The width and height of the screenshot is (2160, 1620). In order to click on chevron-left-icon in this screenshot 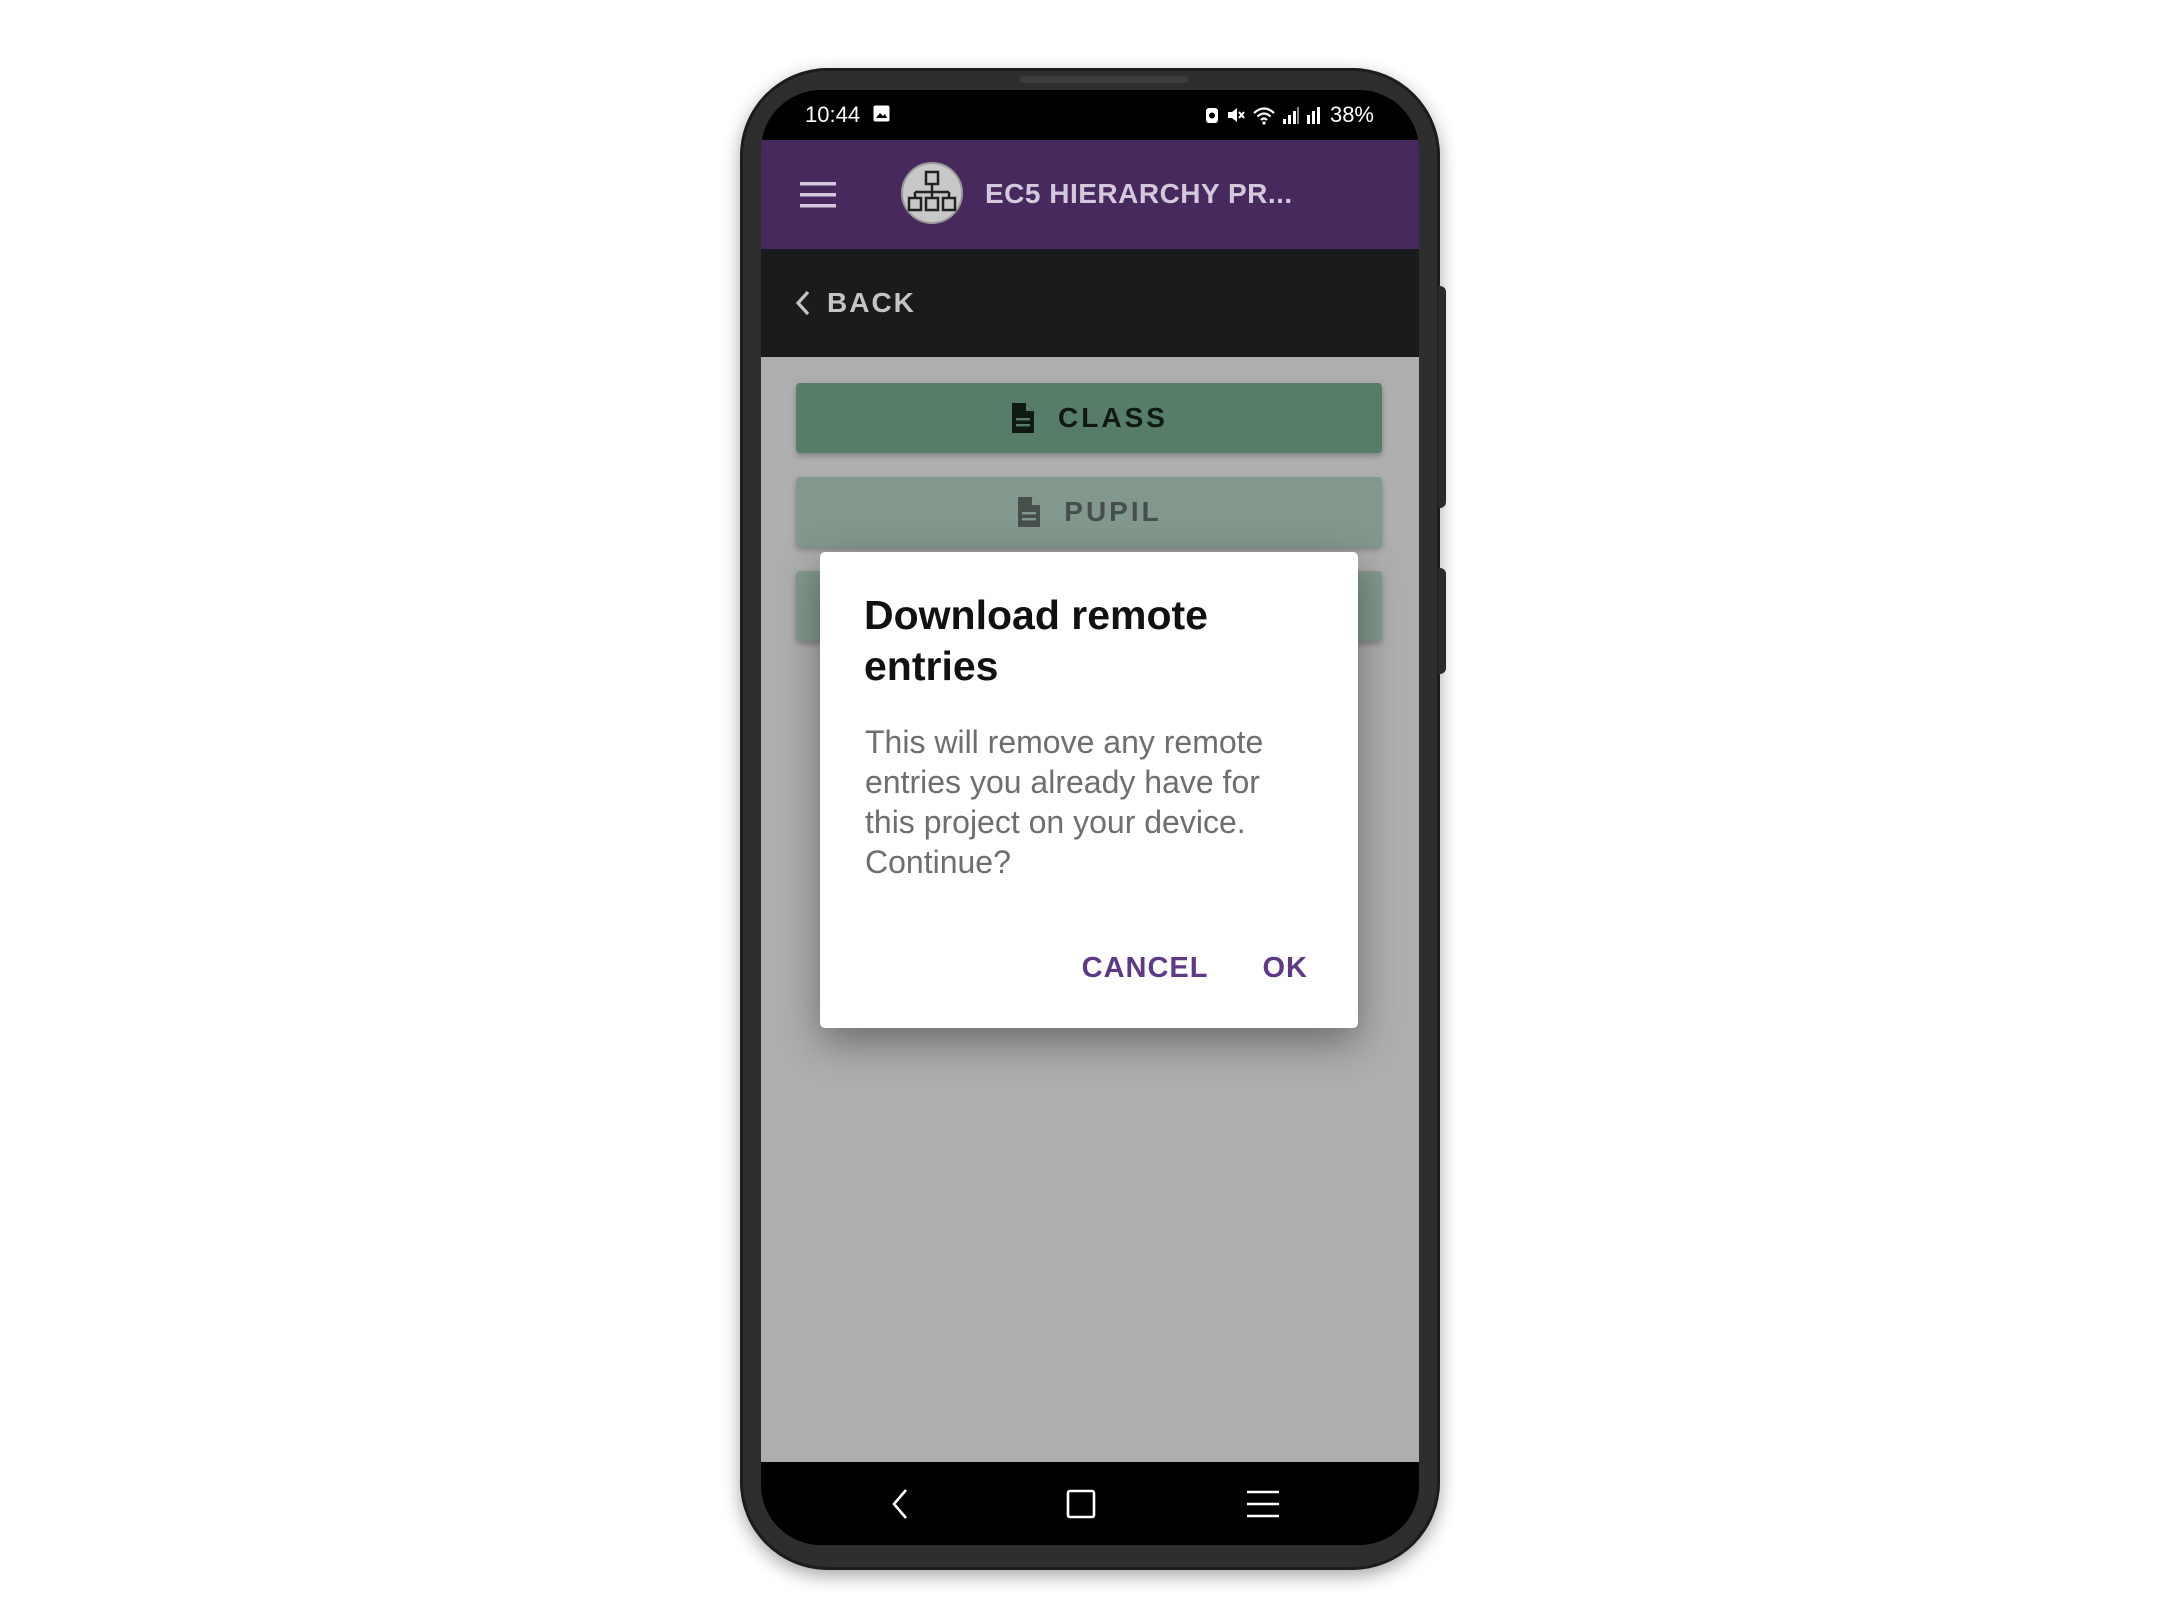, I will do `click(802, 303)`.